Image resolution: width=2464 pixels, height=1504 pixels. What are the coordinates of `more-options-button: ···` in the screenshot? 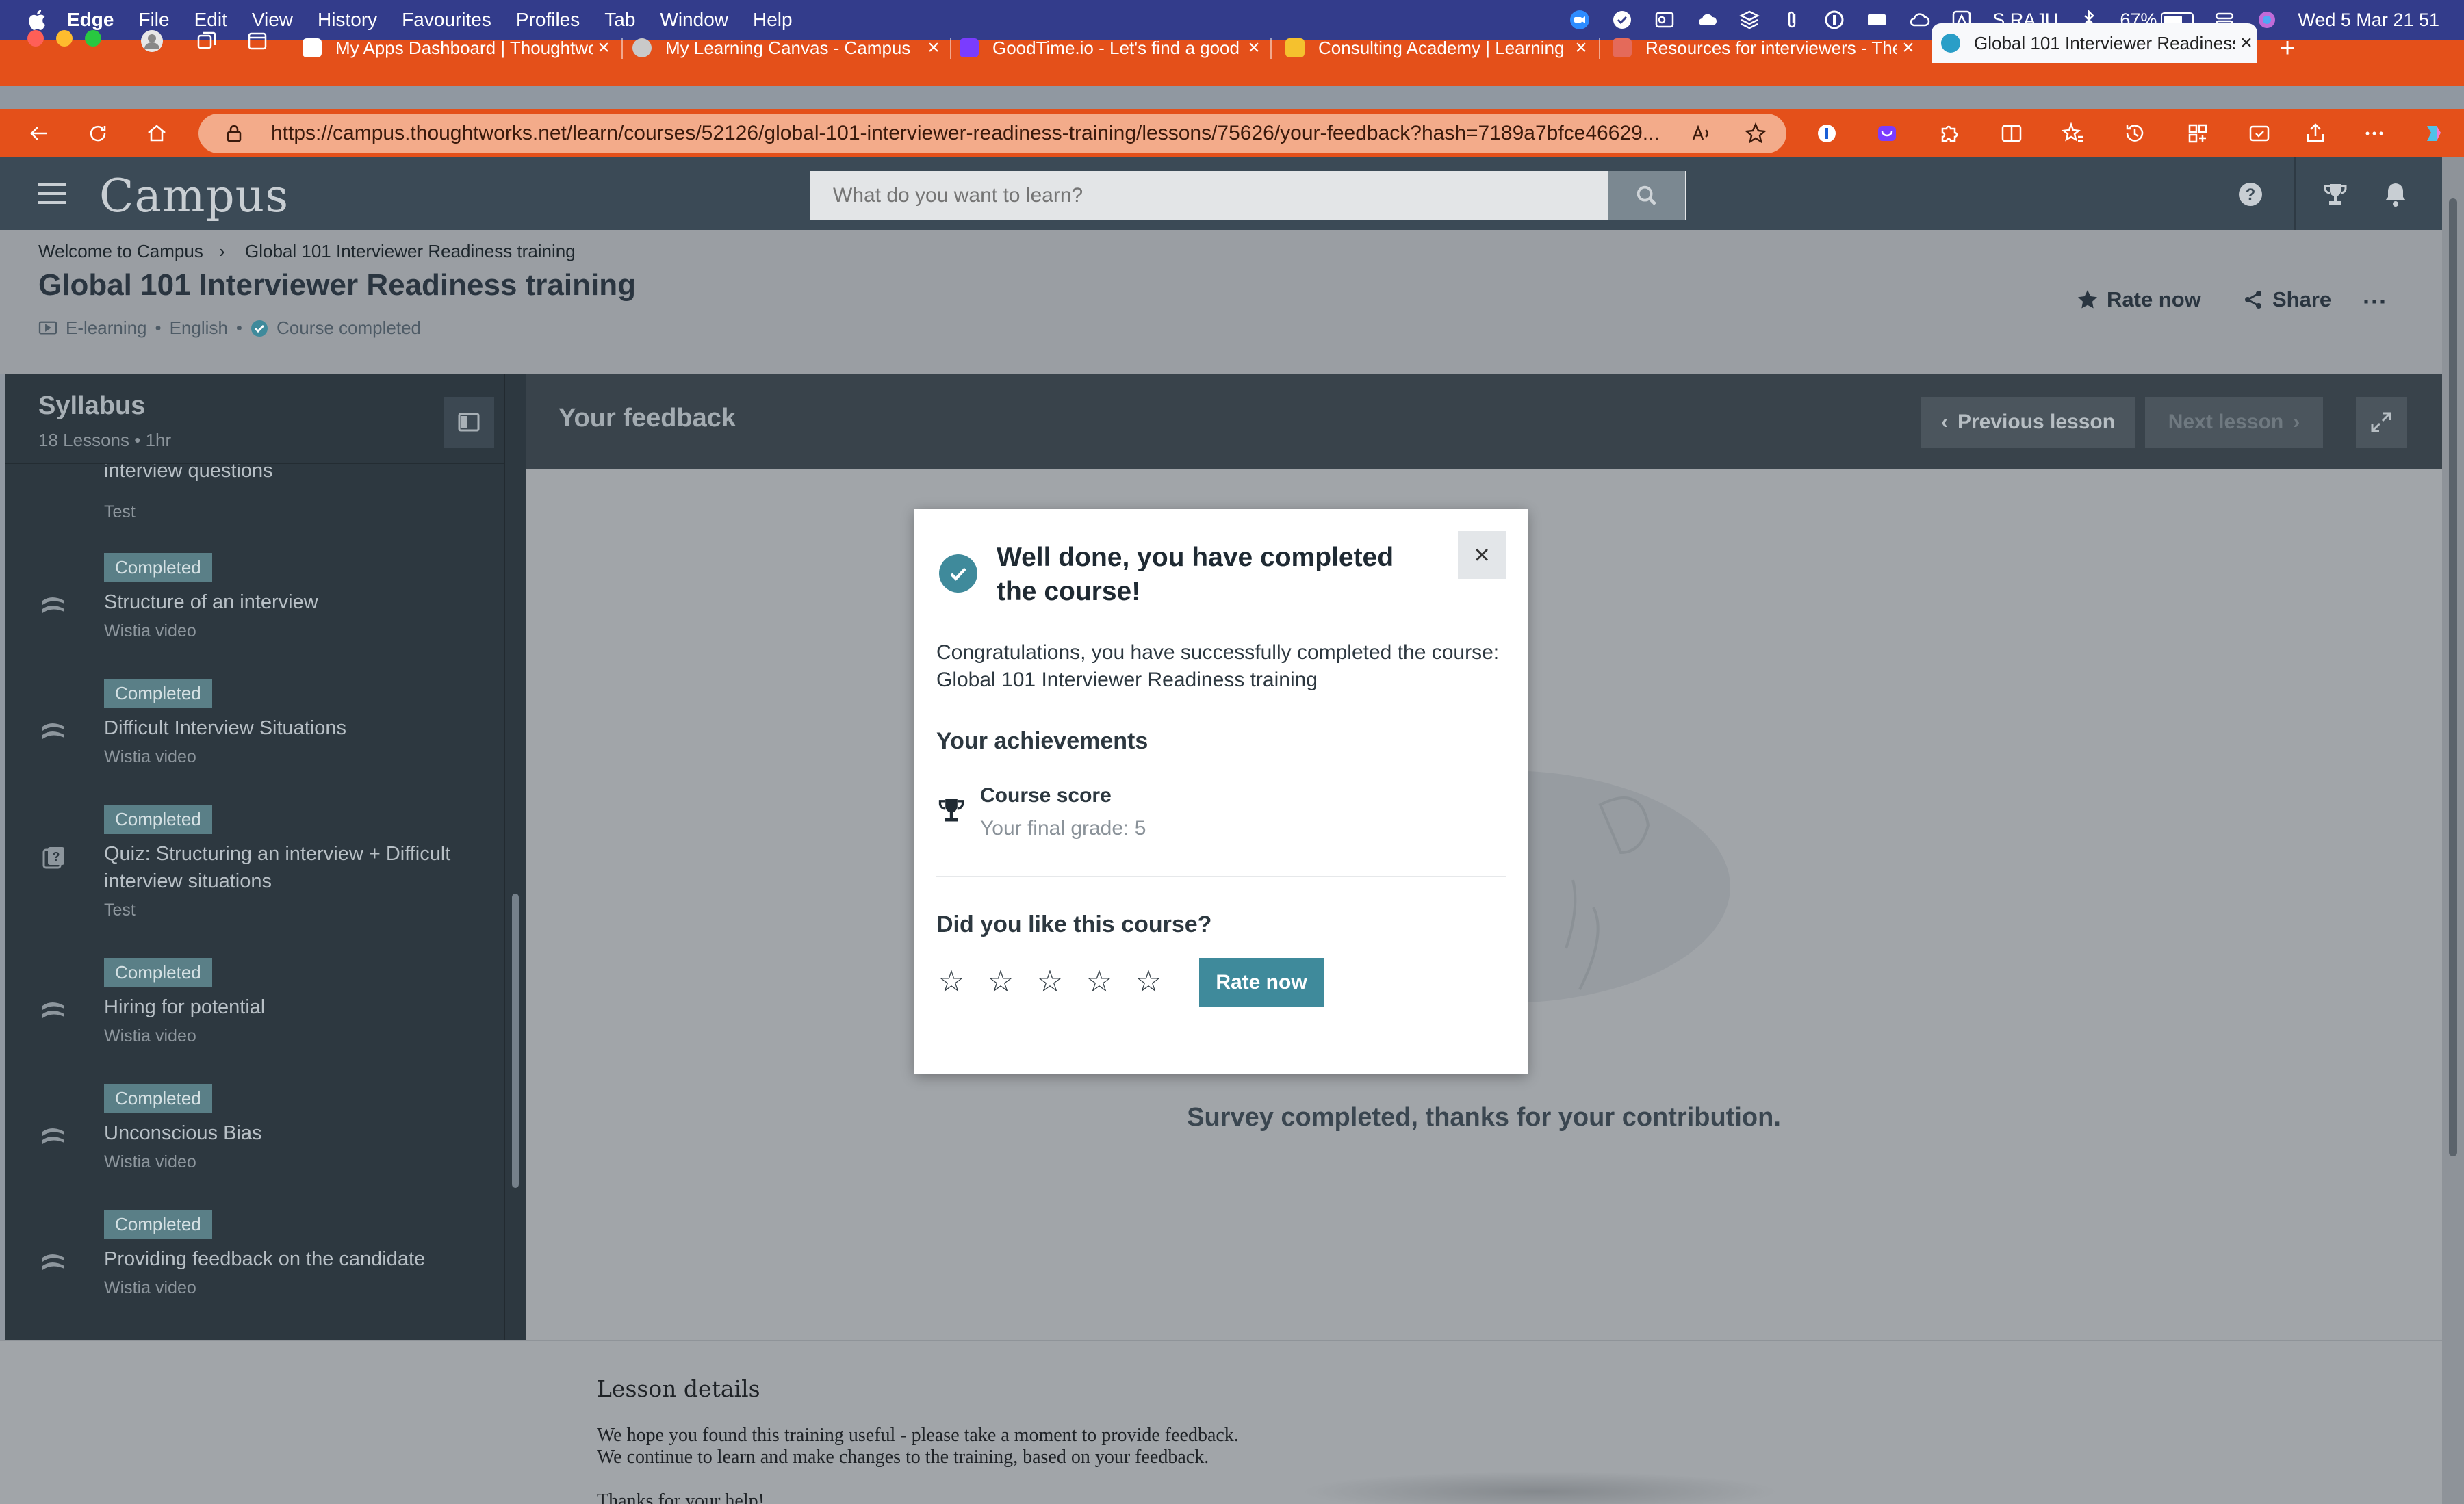 It's located at (2375, 301).